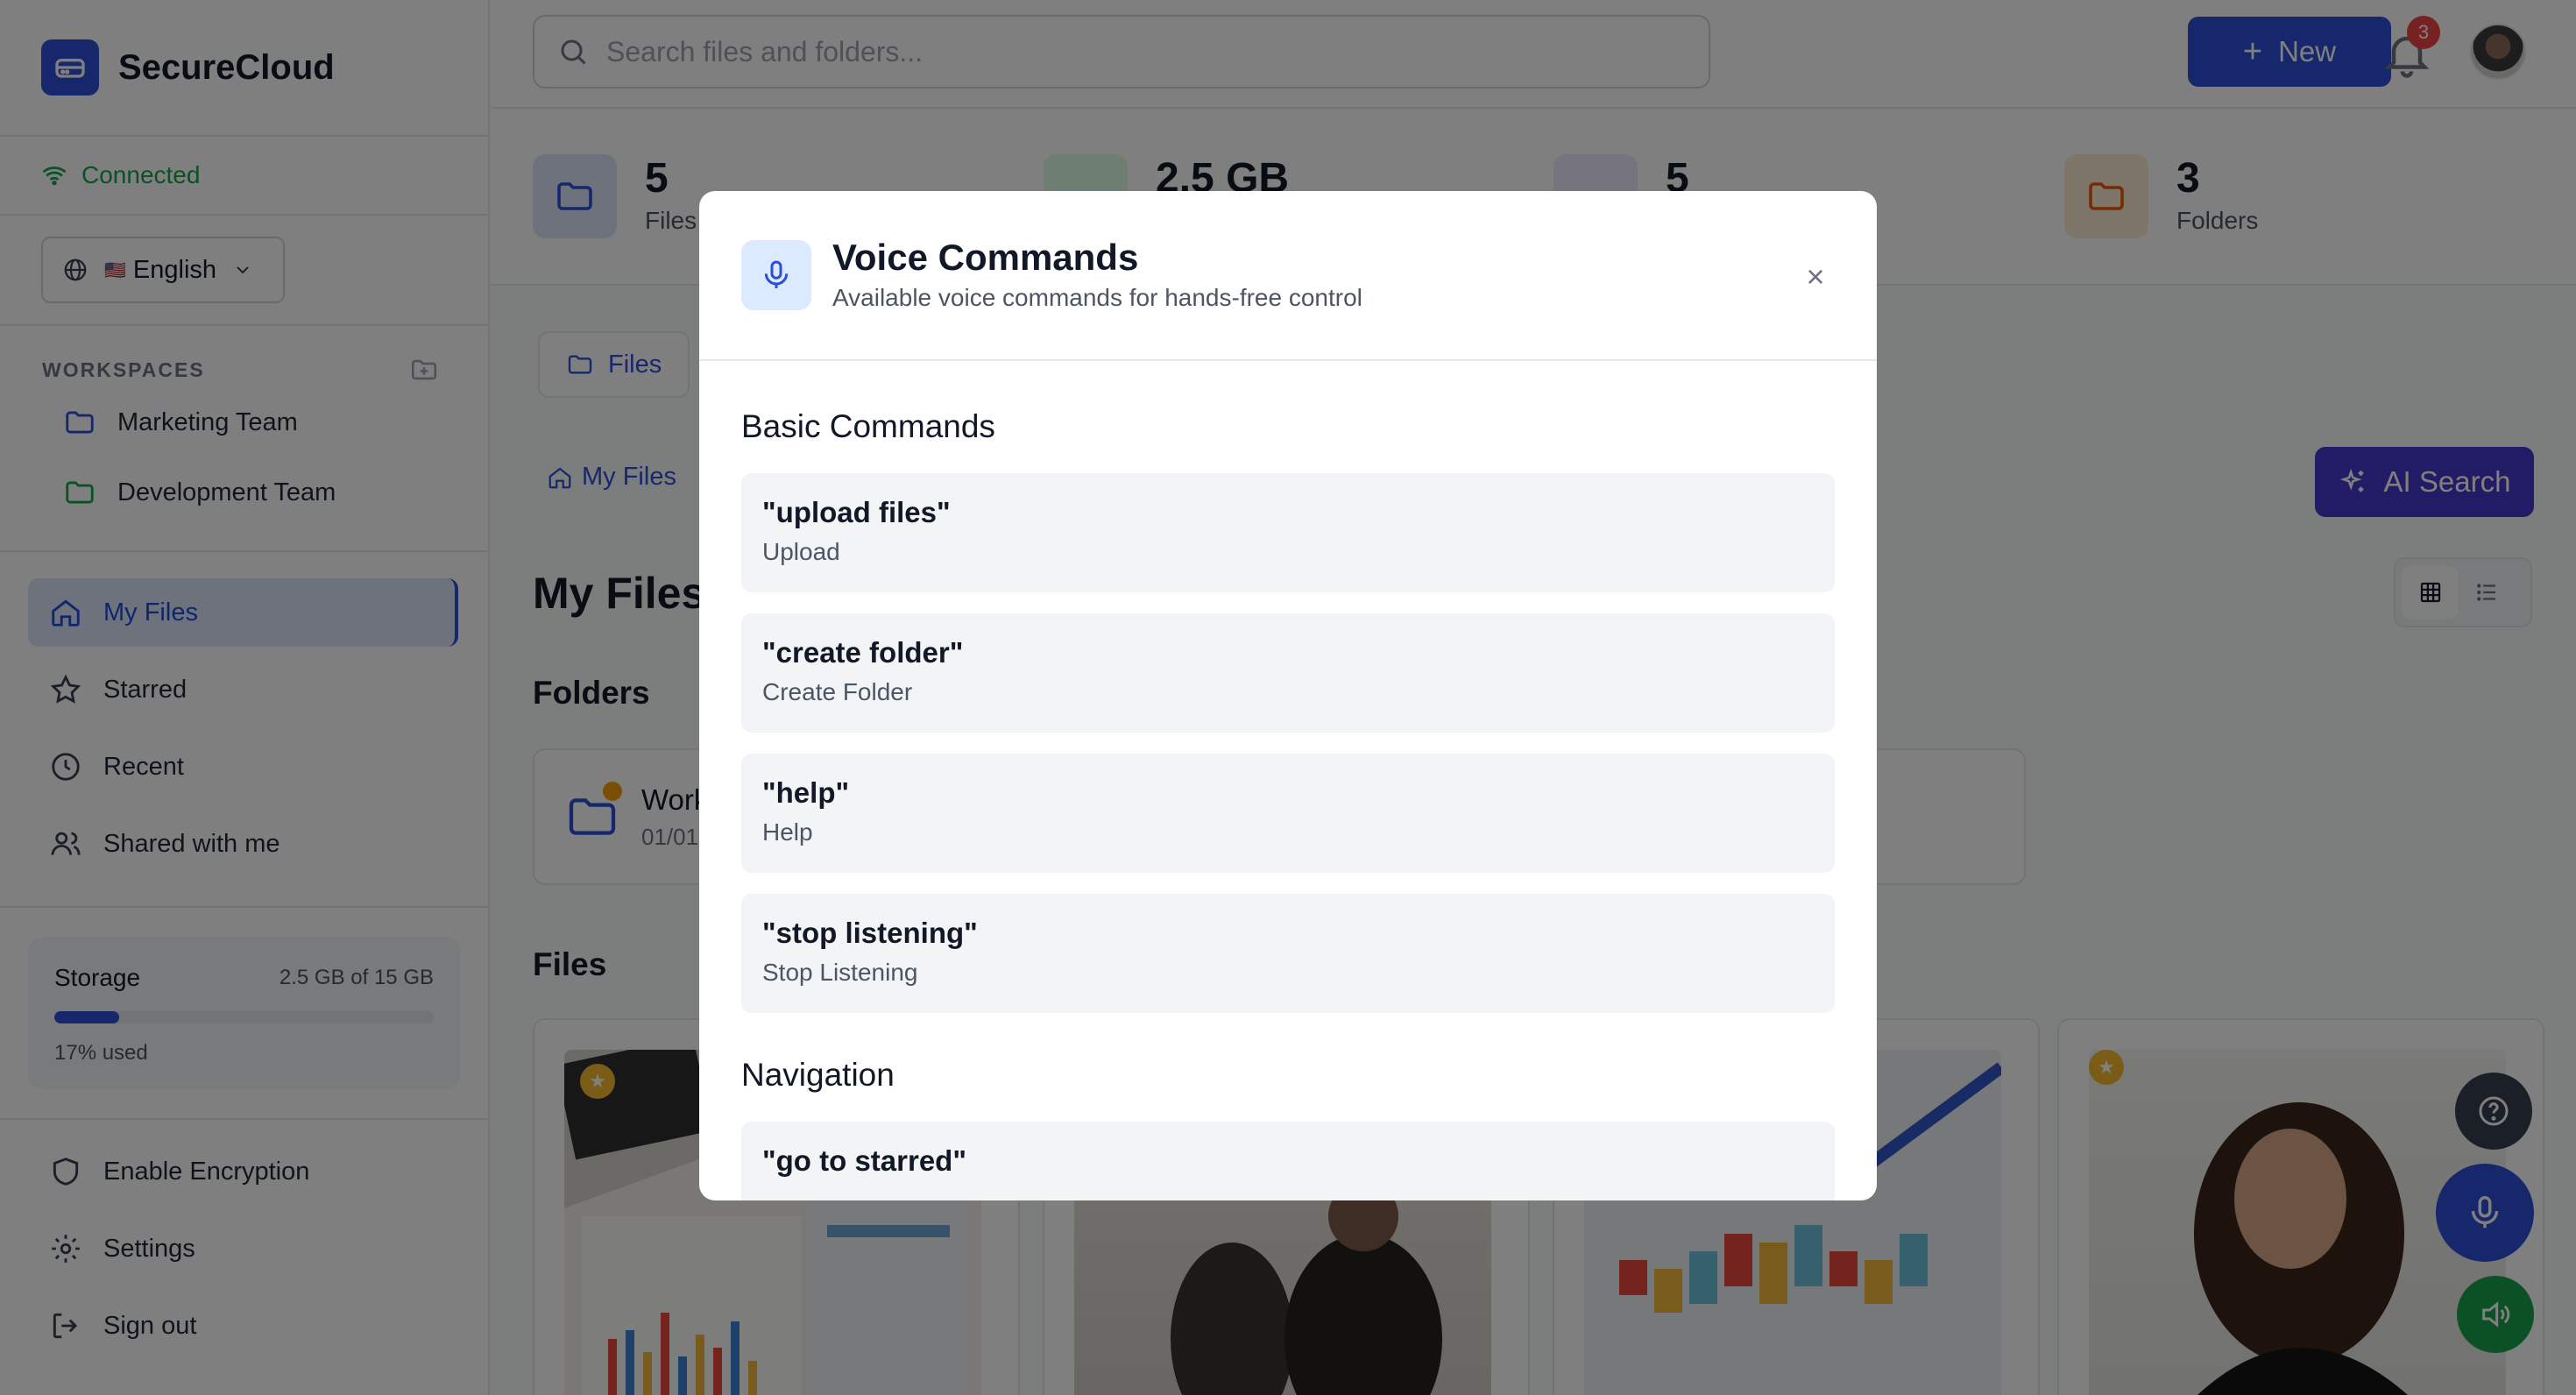 The height and width of the screenshot is (1395, 2576). I want to click on command-item: "create folder" Create Folder, so click(1288, 673).